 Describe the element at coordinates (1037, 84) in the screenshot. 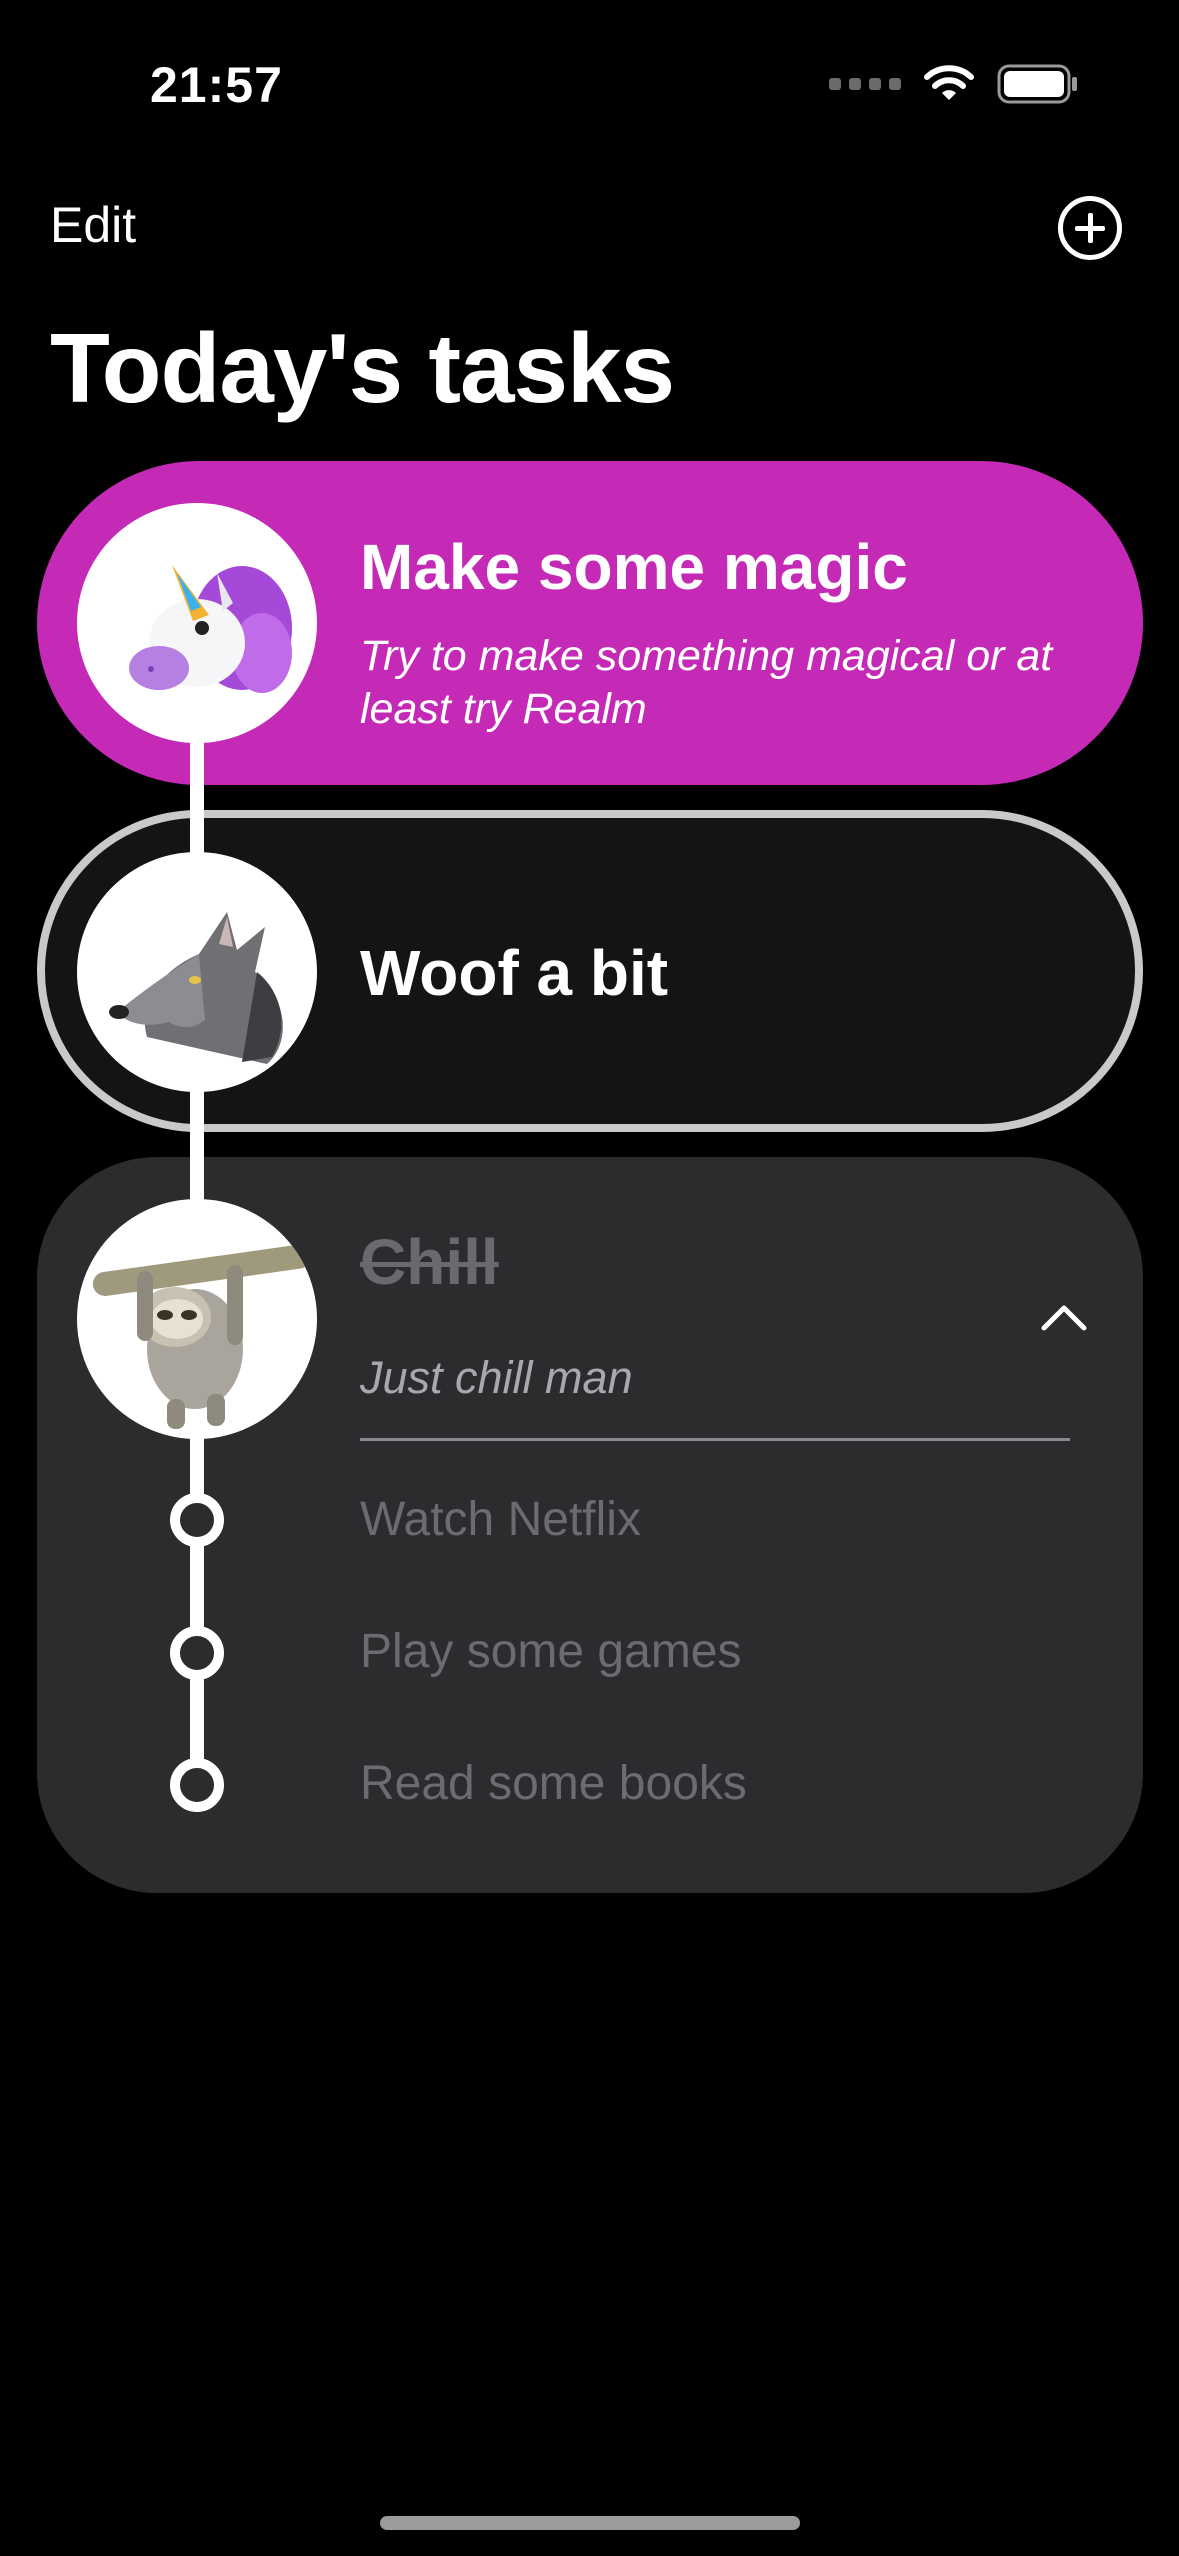

I see `battery-icon` at that location.